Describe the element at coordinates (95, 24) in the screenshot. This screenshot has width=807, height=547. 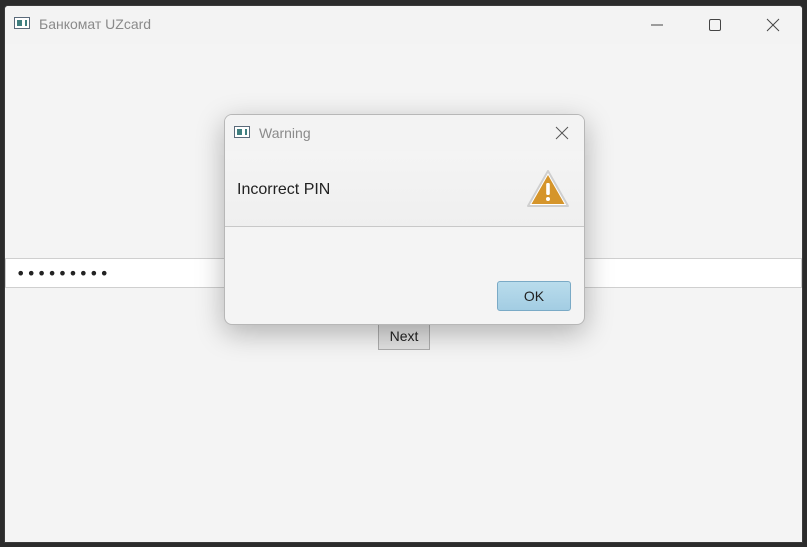
I see `window-title: Банкомат UZcard` at that location.